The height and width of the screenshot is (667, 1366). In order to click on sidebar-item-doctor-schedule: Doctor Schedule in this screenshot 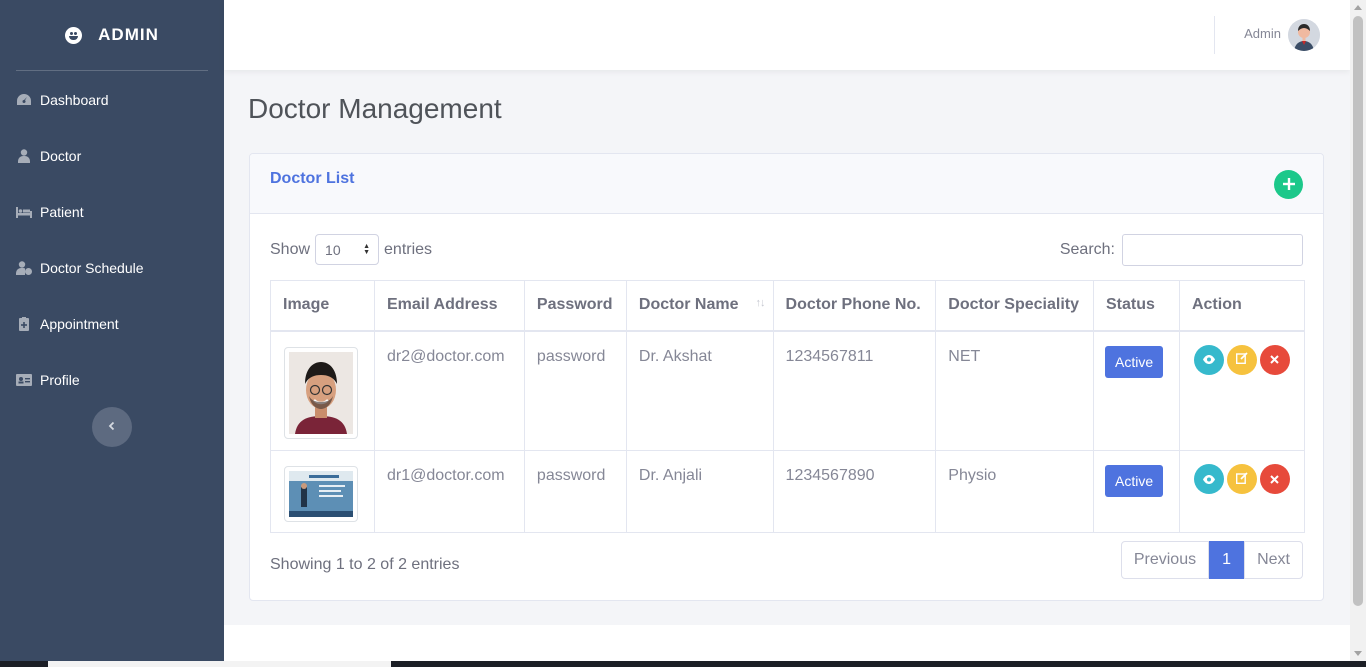, I will do `click(112, 268)`.